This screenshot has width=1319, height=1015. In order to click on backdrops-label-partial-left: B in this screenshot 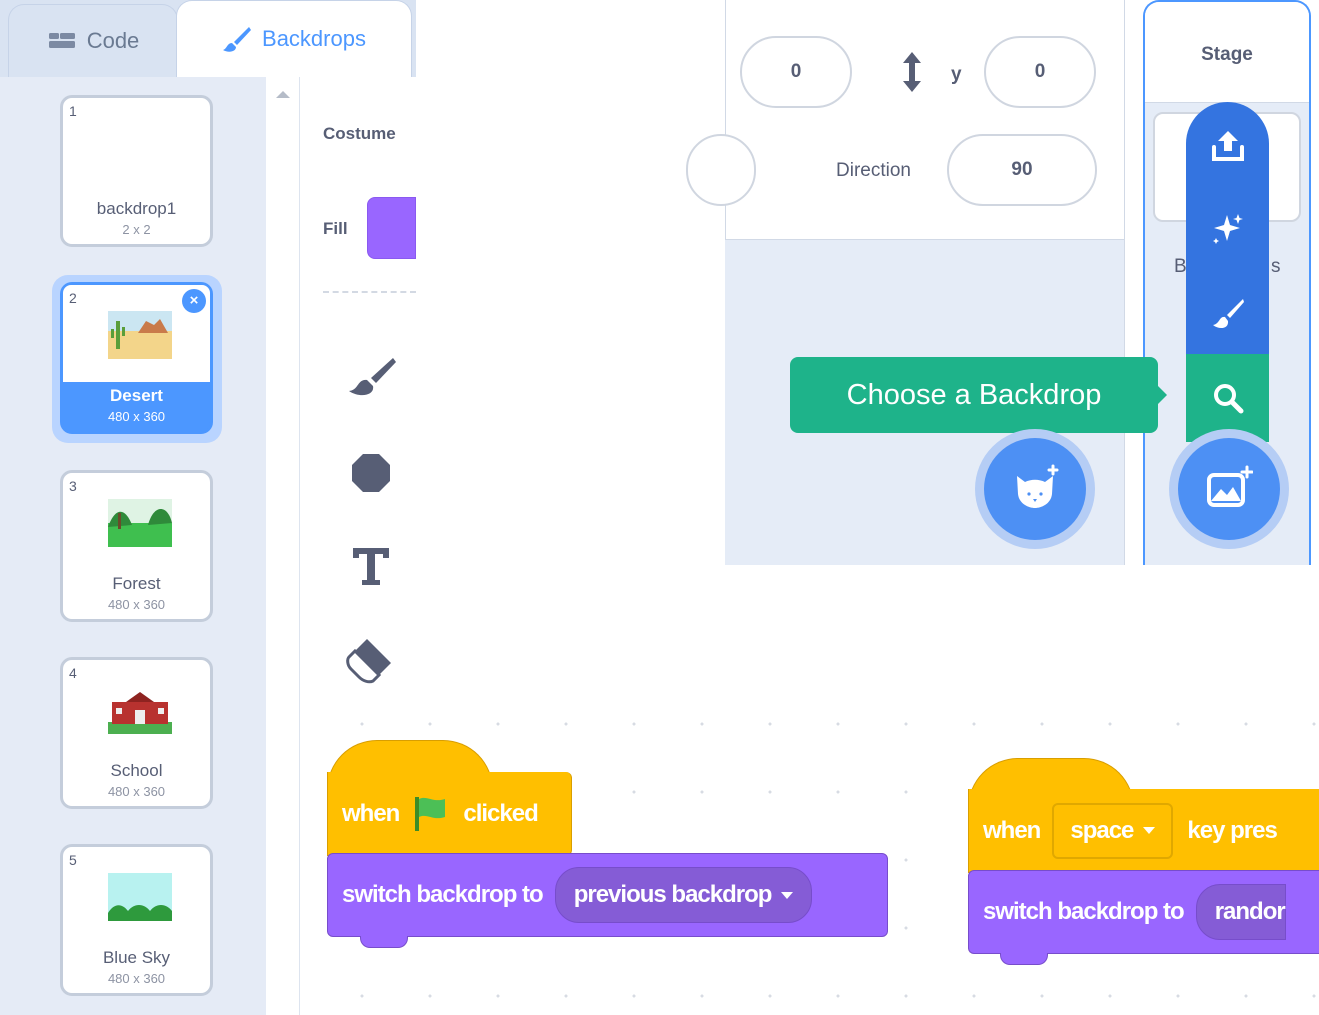, I will do `click(1180, 266)`.